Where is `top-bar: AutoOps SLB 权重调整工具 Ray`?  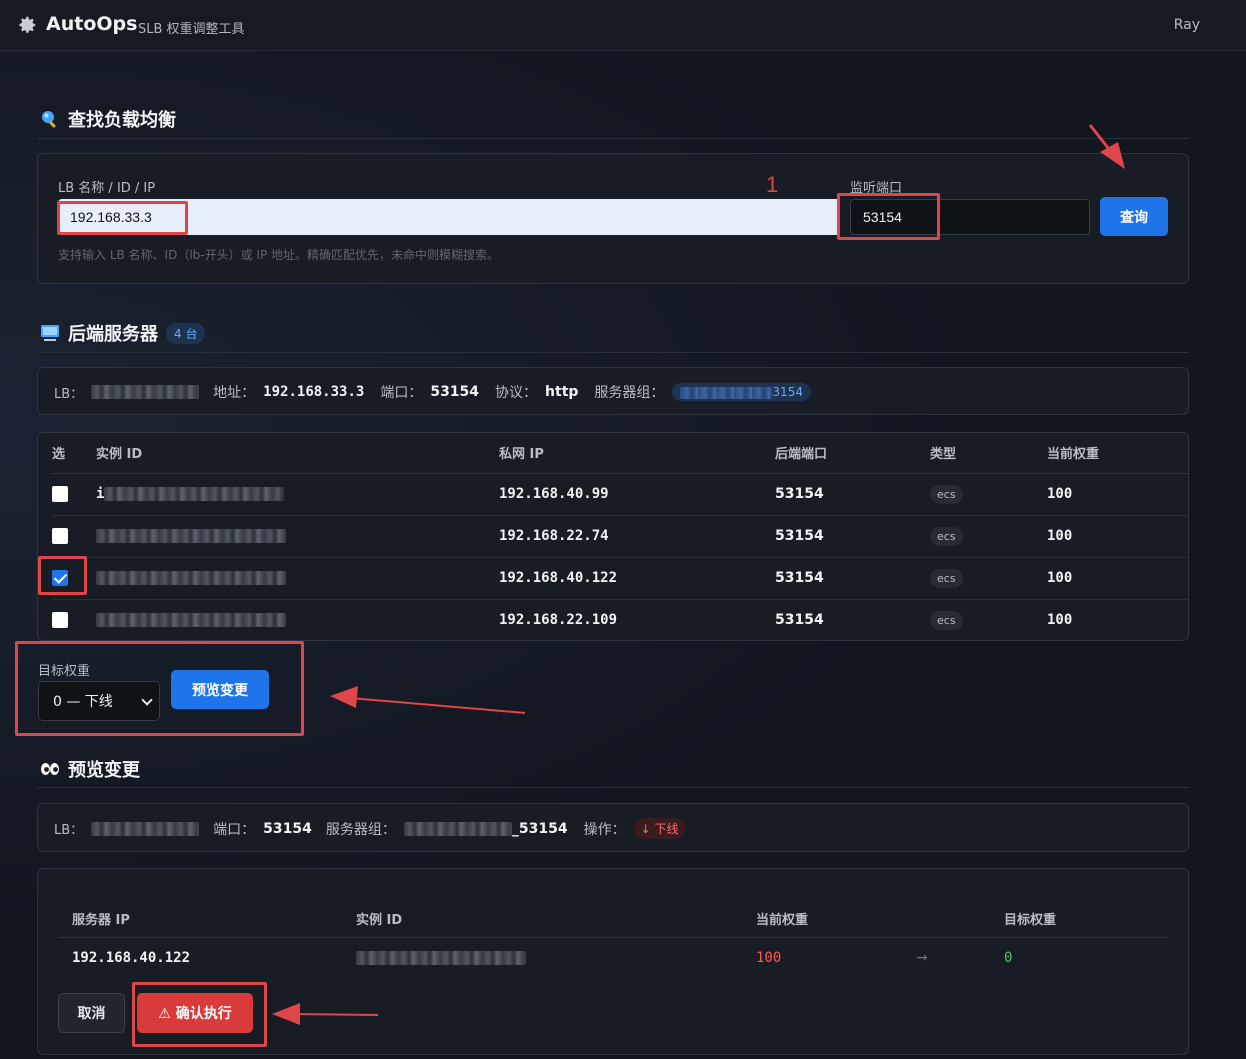
top-bar: AutoOps SLB 权重调整工具 Ray is located at coordinates (623, 25).